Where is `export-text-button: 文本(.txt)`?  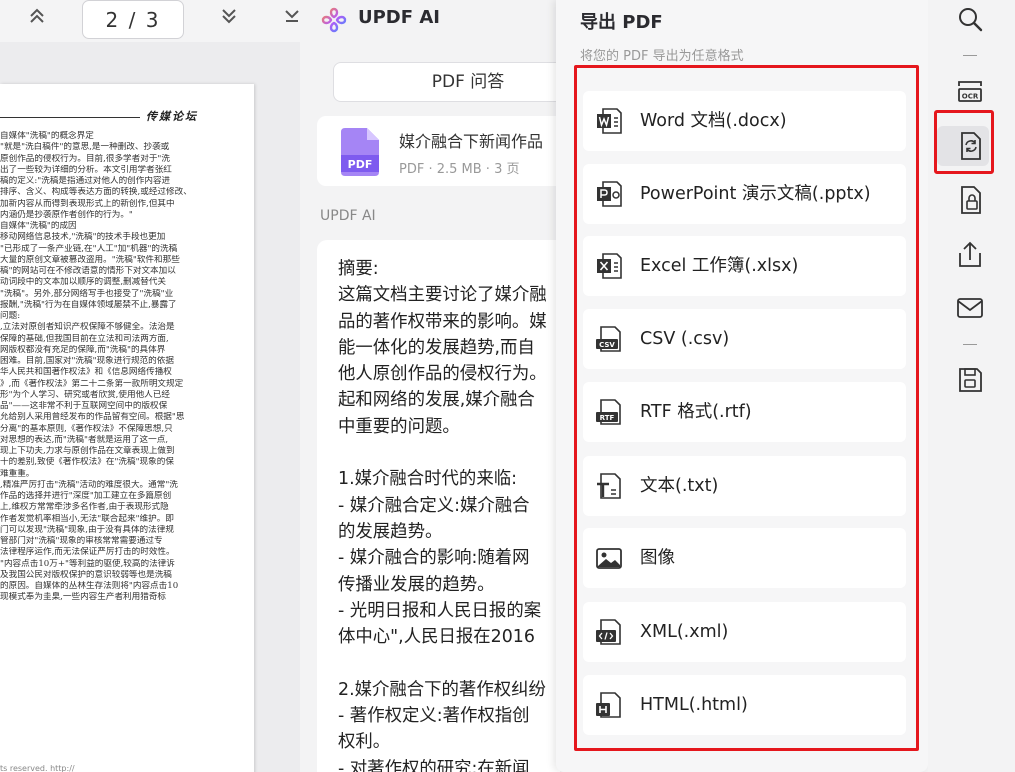
export-text-button: 文本(.txt) is located at coordinates (744, 486).